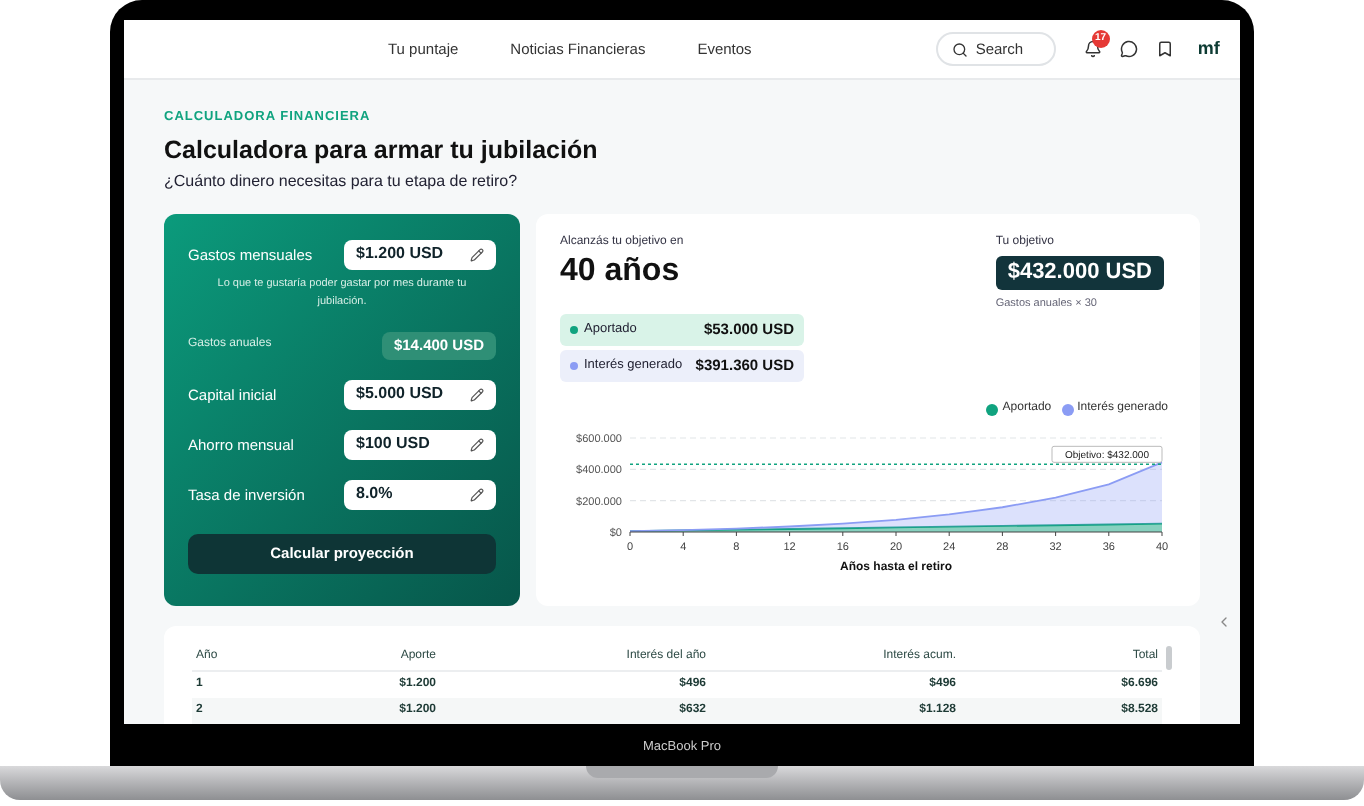  I want to click on input-field: $5.000 USD, so click(420, 394).